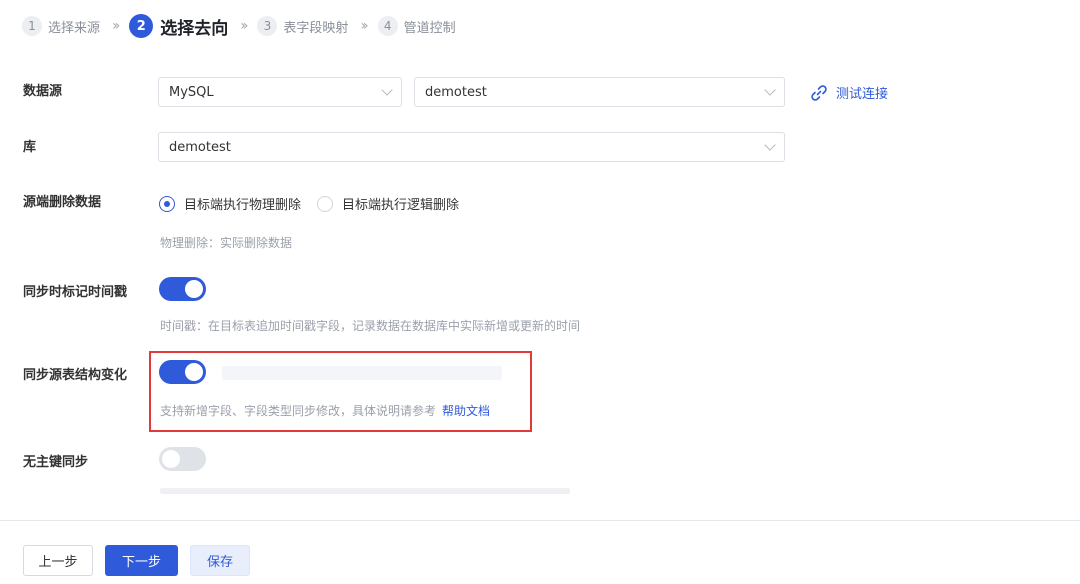 Image resolution: width=1080 pixels, height=584 pixels. Describe the element at coordinates (30, 147) in the screenshot. I see `database-label: 库` at that location.